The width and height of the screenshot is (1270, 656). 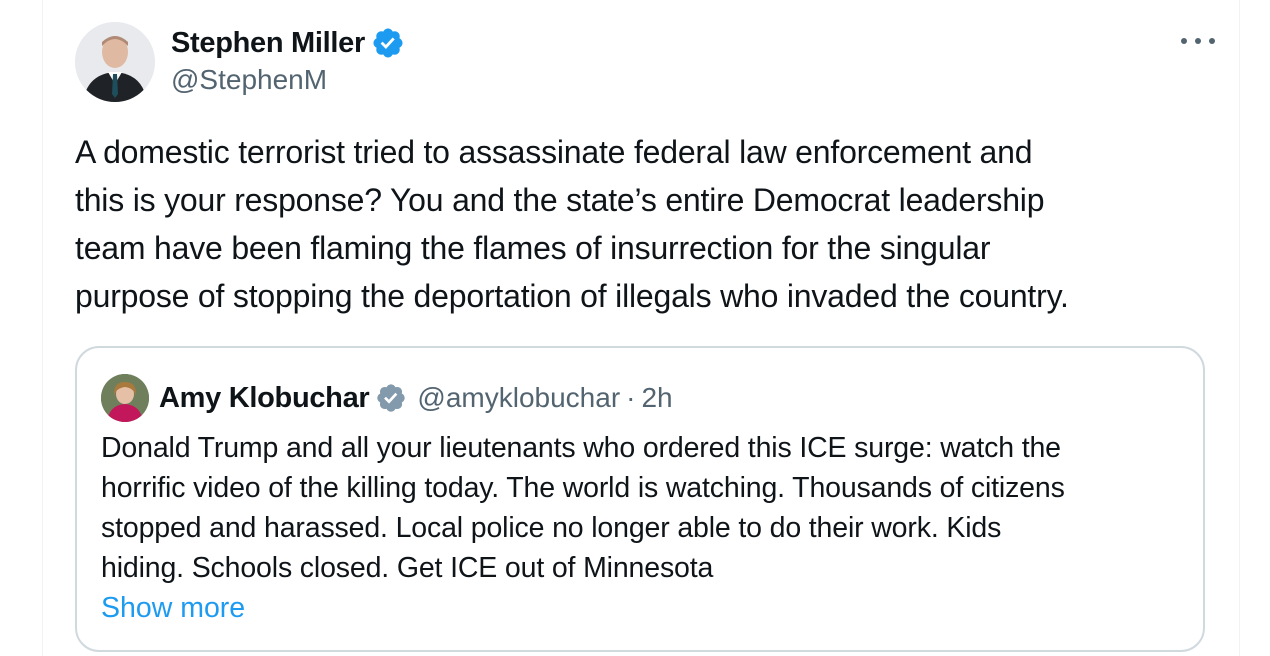 What do you see at coordinates (656, 398) in the screenshot?
I see `quoted-timestamp: 2h` at bounding box center [656, 398].